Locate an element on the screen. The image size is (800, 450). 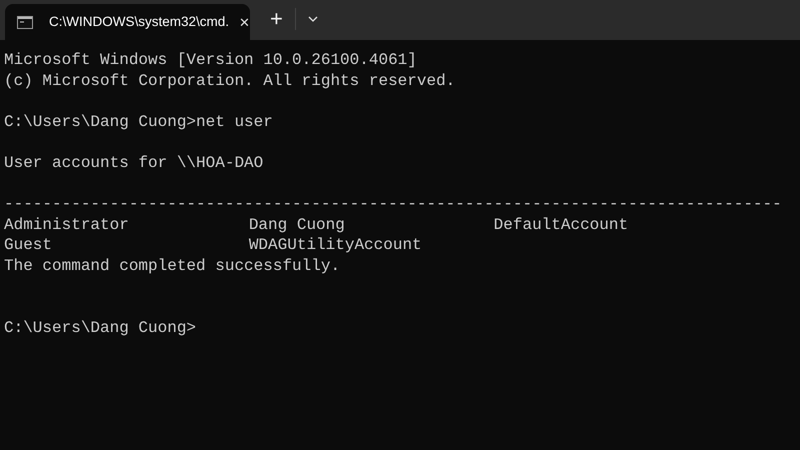
console-line: C:\Users\Dang Cuong>net user is located at coordinates (138, 121).